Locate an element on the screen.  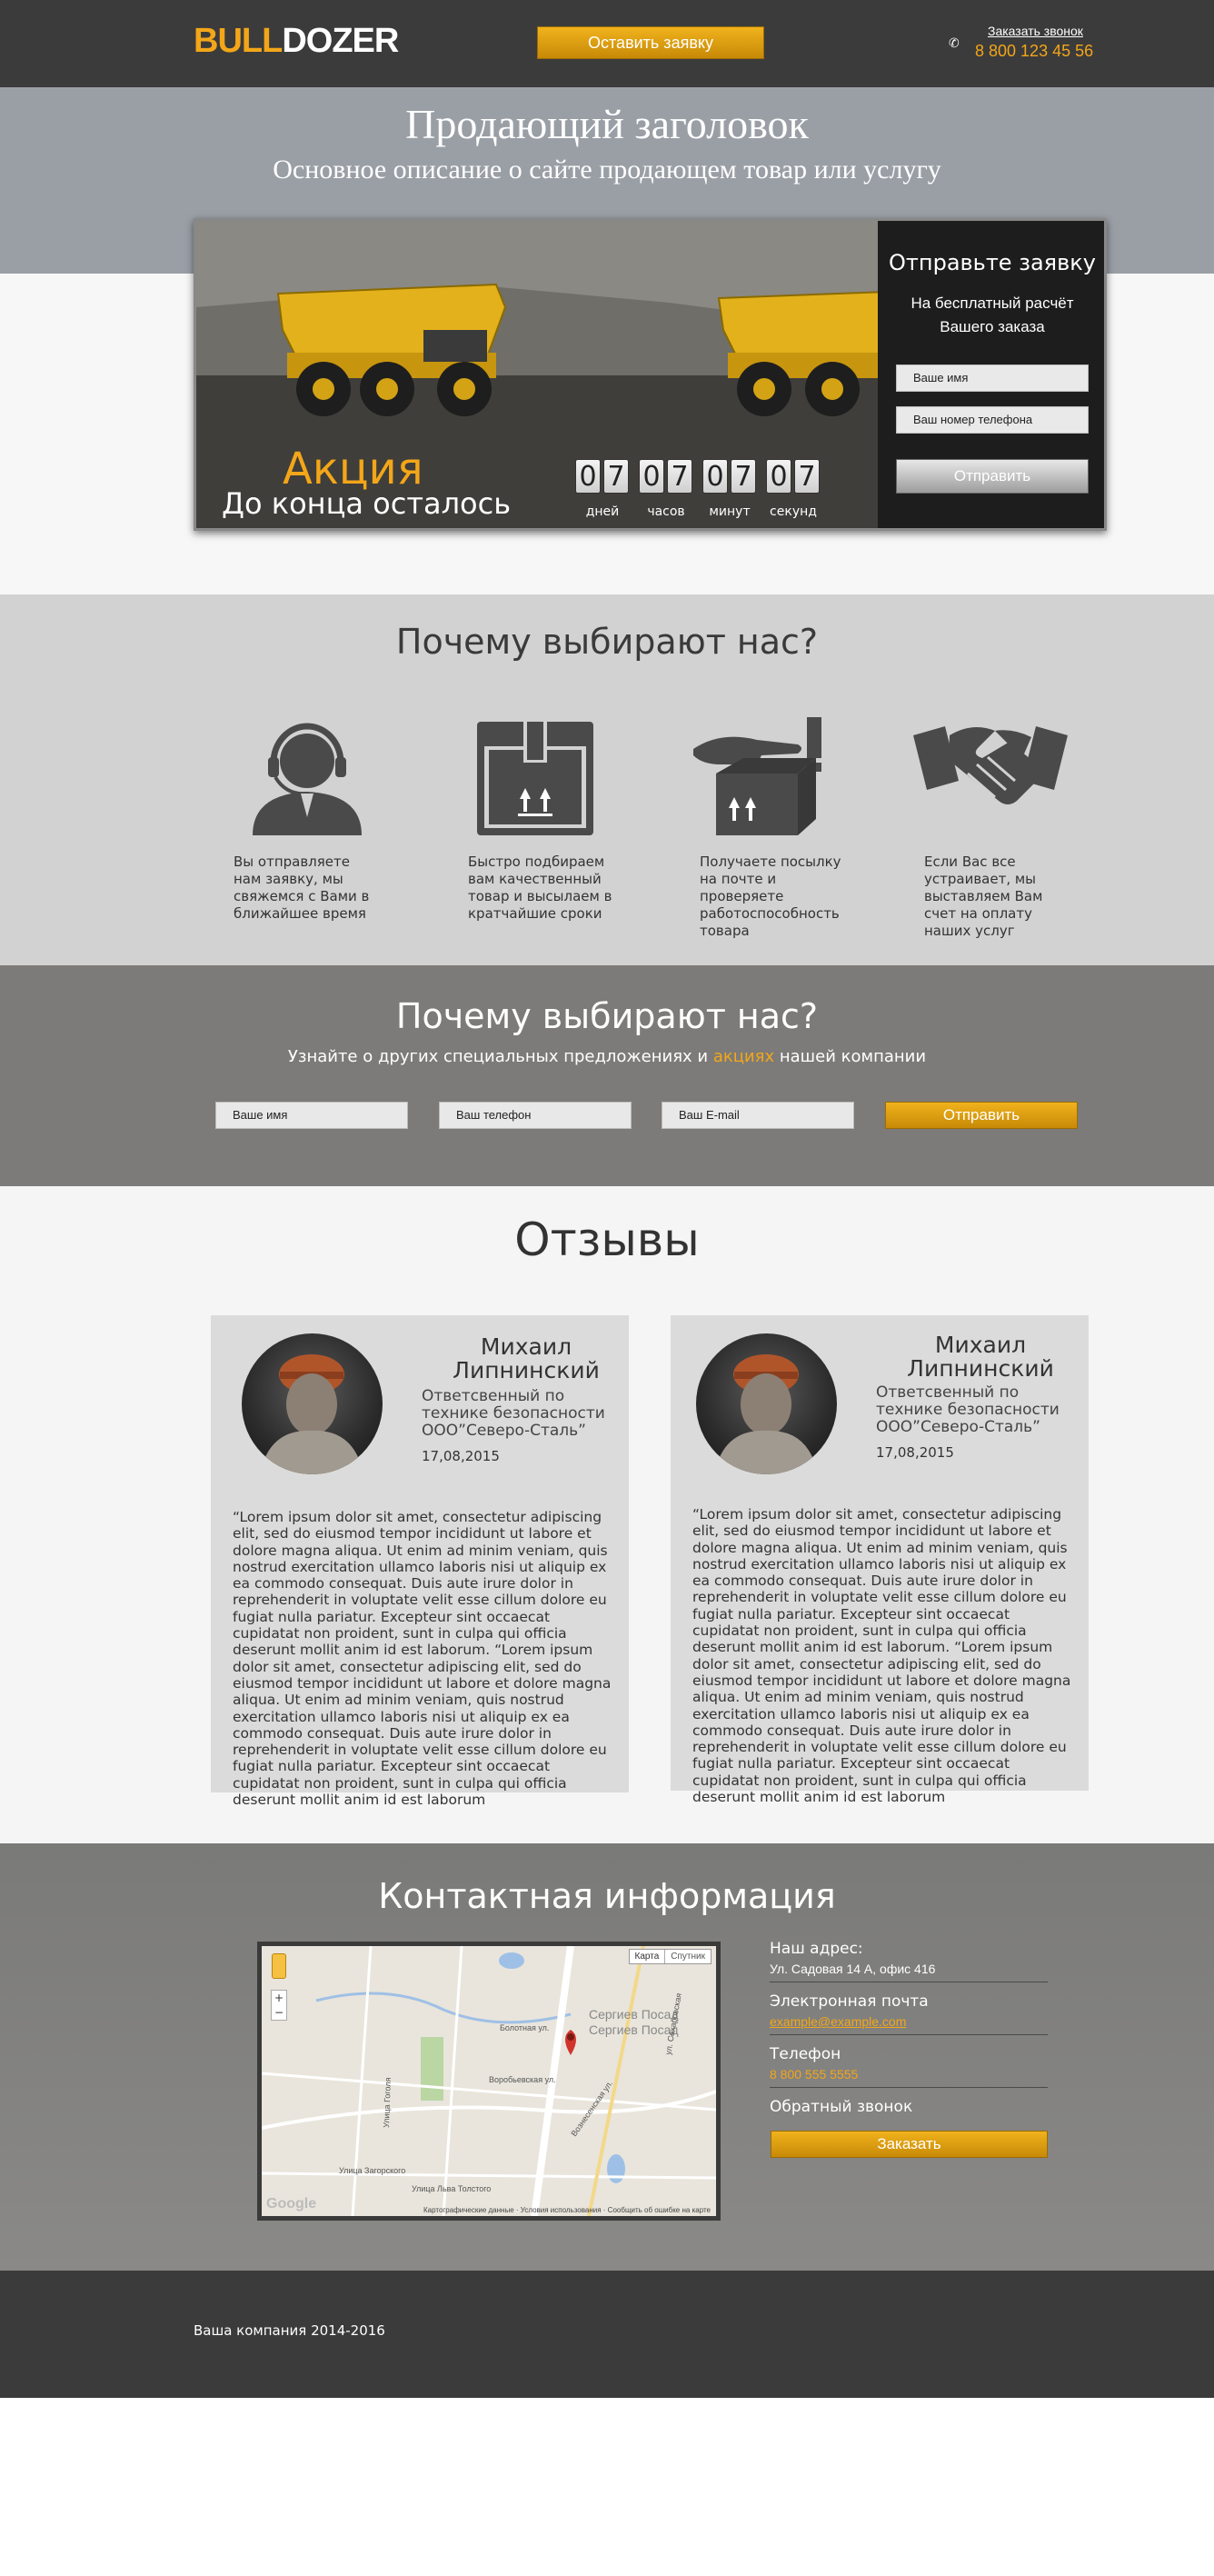
timer-days-d1: 0 is located at coordinates (588, 476).